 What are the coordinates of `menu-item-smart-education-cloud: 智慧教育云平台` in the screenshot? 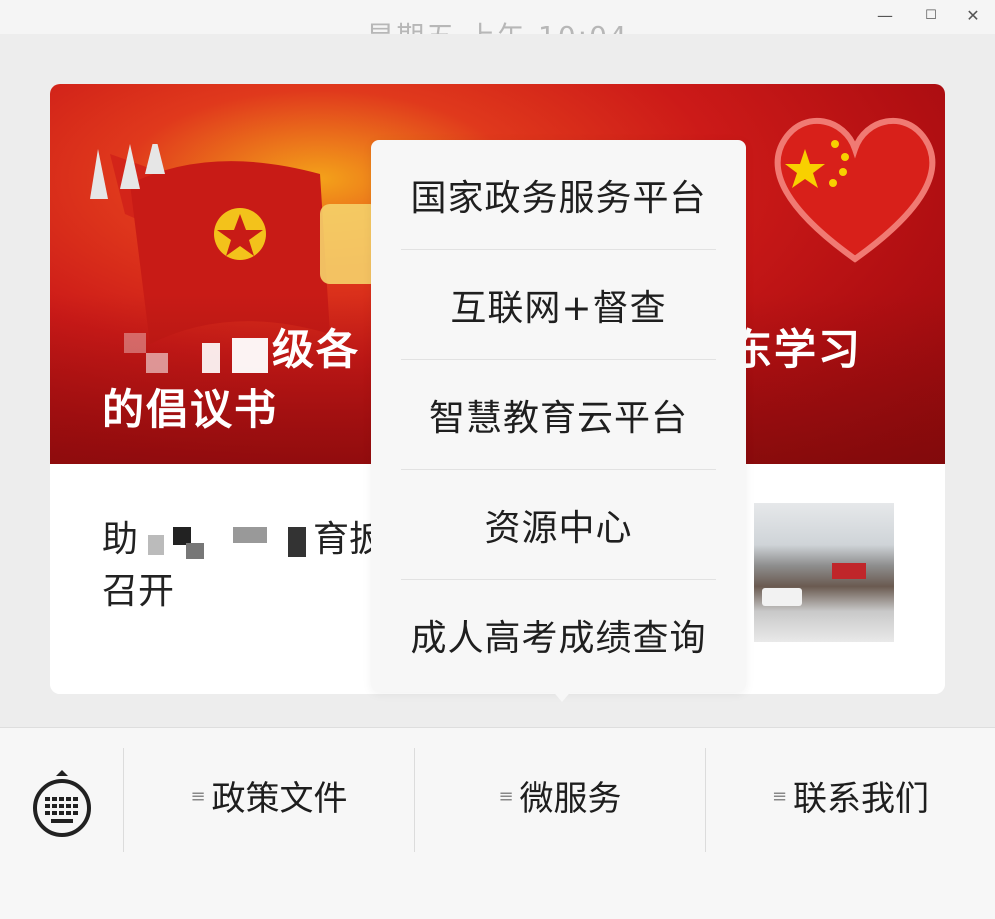 It's located at (558, 419).